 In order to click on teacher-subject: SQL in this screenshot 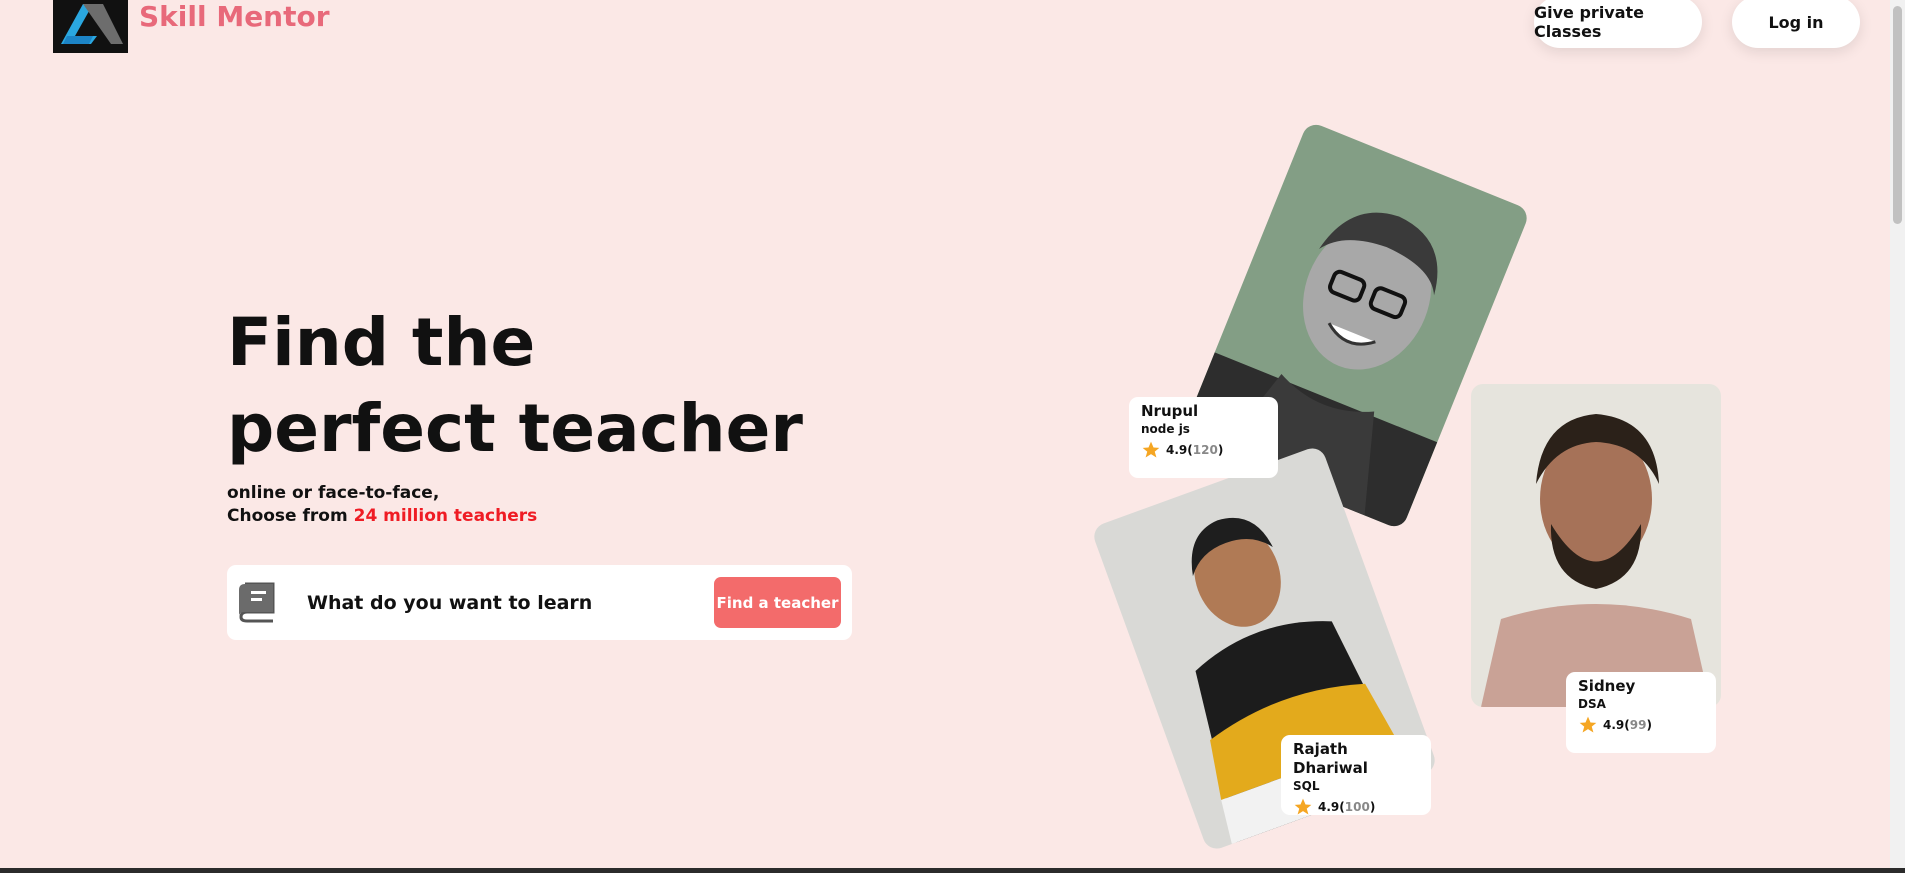, I will do `click(1306, 786)`.